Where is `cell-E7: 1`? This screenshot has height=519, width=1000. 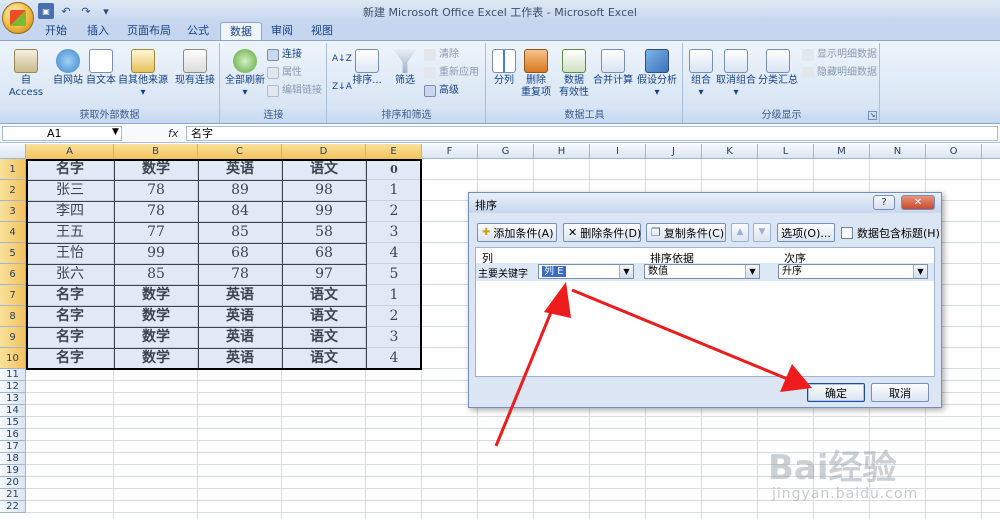 cell-E7: 1 is located at coordinates (394, 295).